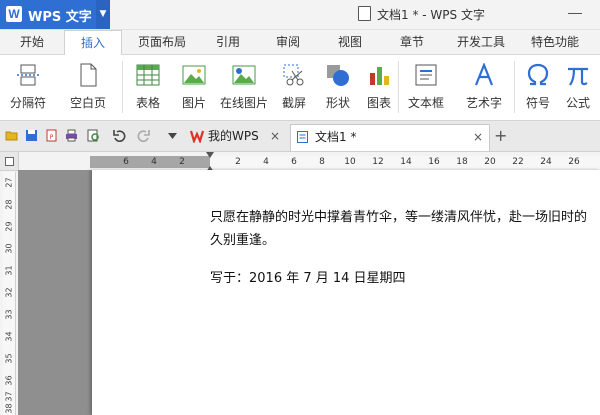 The image size is (600, 415). What do you see at coordinates (538, 74) in the screenshot?
I see `omega-icon` at bounding box center [538, 74].